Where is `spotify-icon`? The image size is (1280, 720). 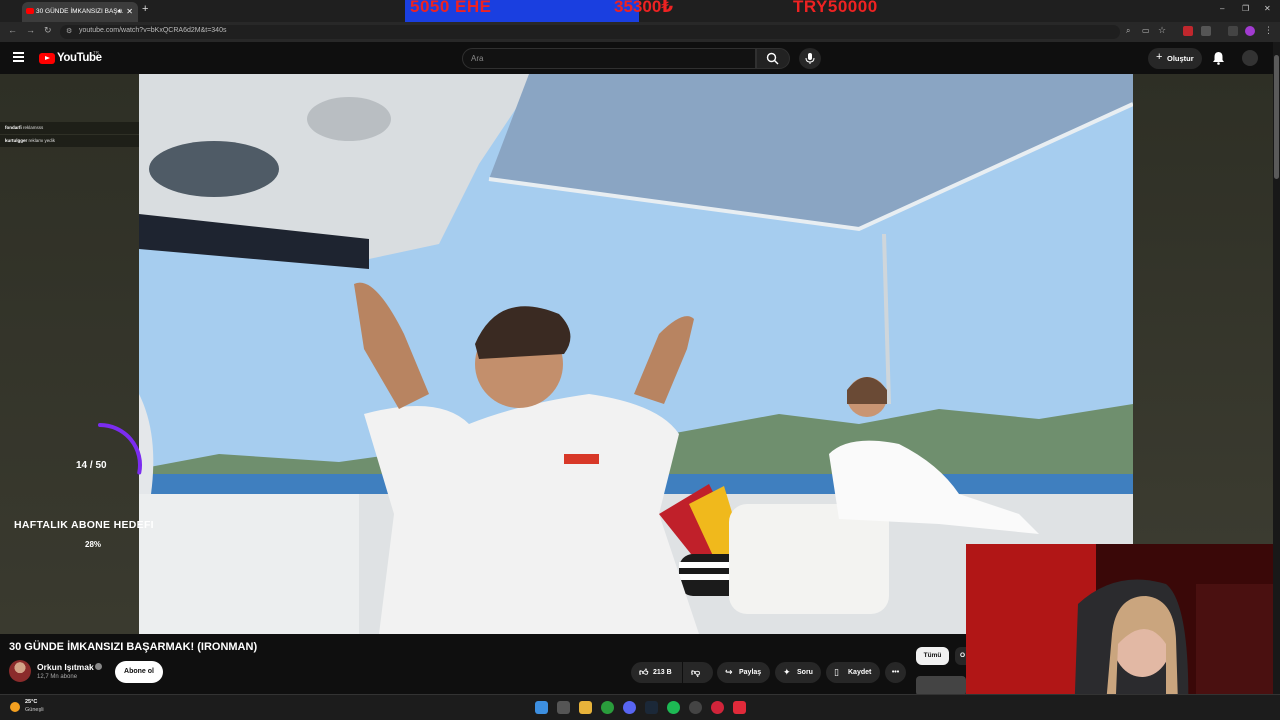
spotify-icon is located at coordinates (673, 707).